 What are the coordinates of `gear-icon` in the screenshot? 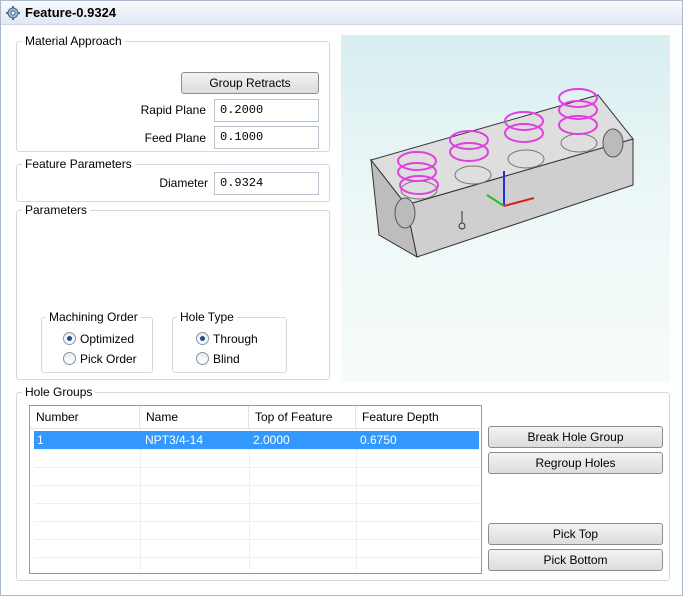 It's located at (13, 13).